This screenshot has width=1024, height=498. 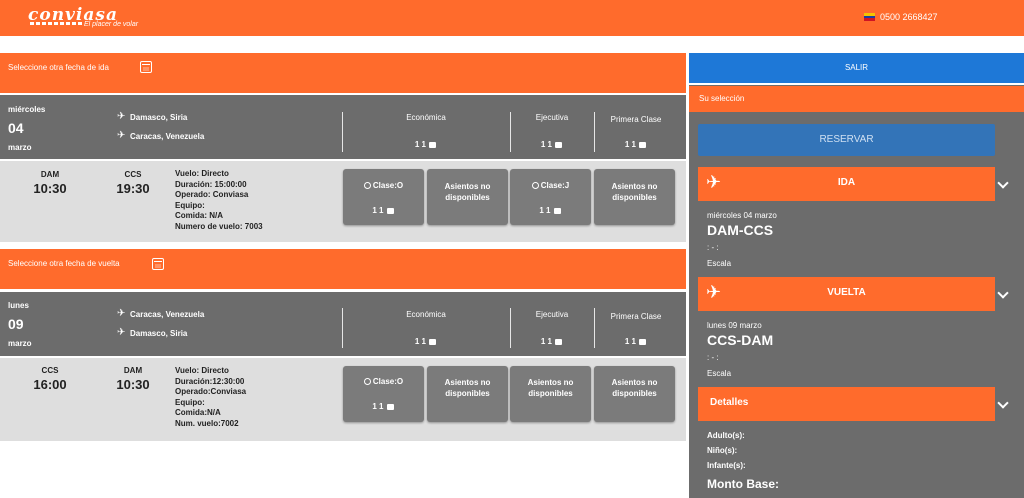 What do you see at coordinates (343, 73) in the screenshot?
I see `outbound-date-bar` at bounding box center [343, 73].